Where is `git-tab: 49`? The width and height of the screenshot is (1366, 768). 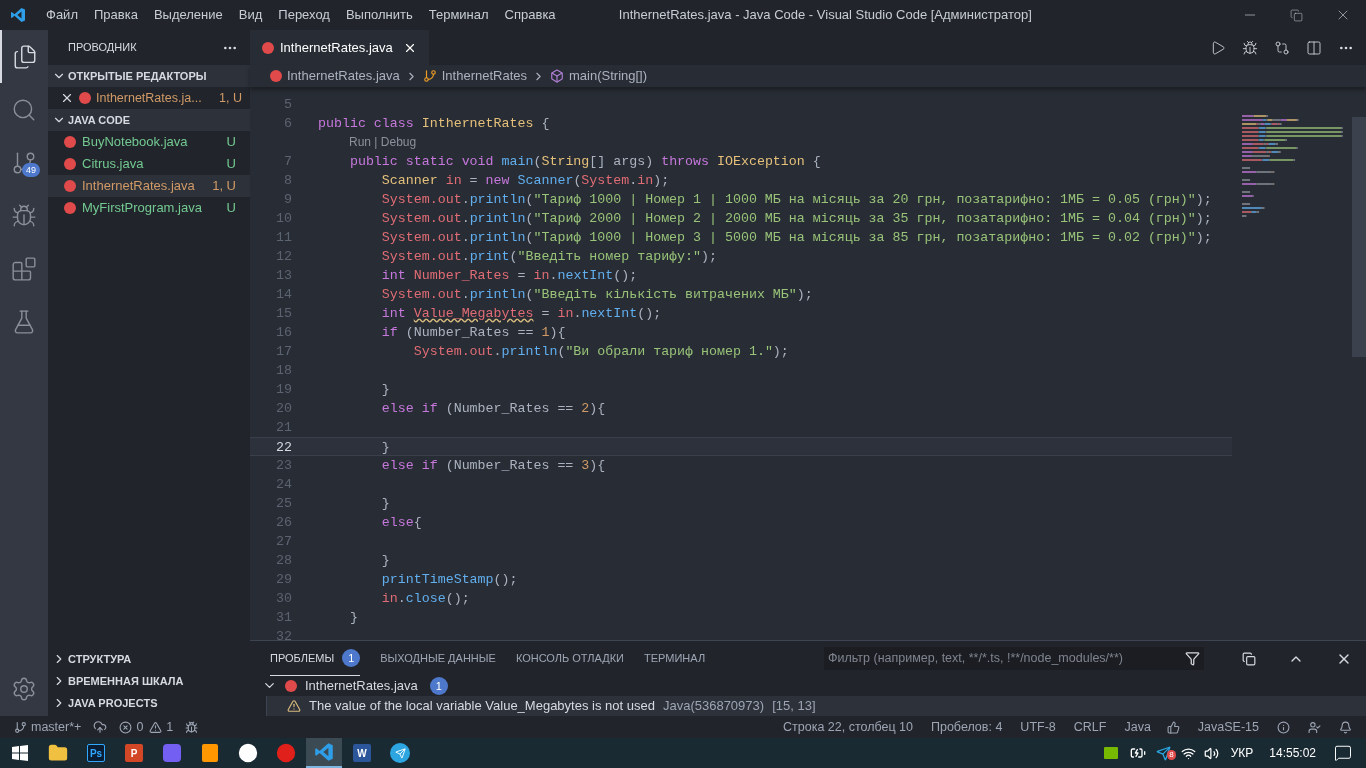
git-tab: 49 is located at coordinates (24, 162).